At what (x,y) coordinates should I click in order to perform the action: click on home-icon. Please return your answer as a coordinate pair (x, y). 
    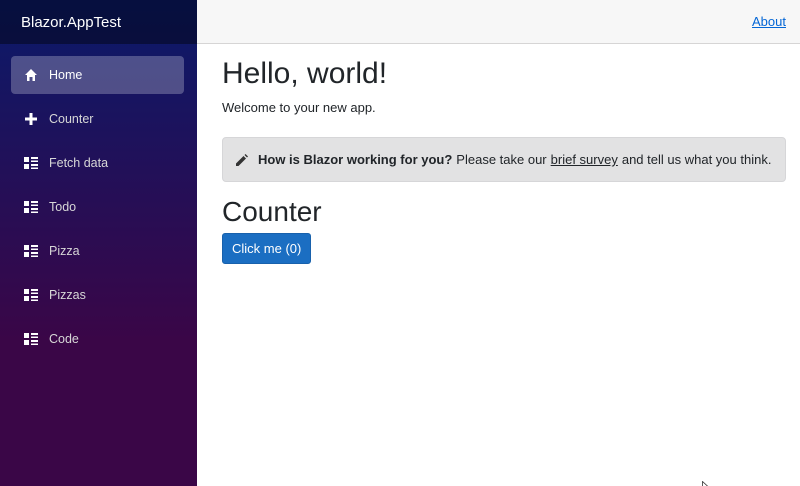
    Looking at the image, I should click on (31, 75).